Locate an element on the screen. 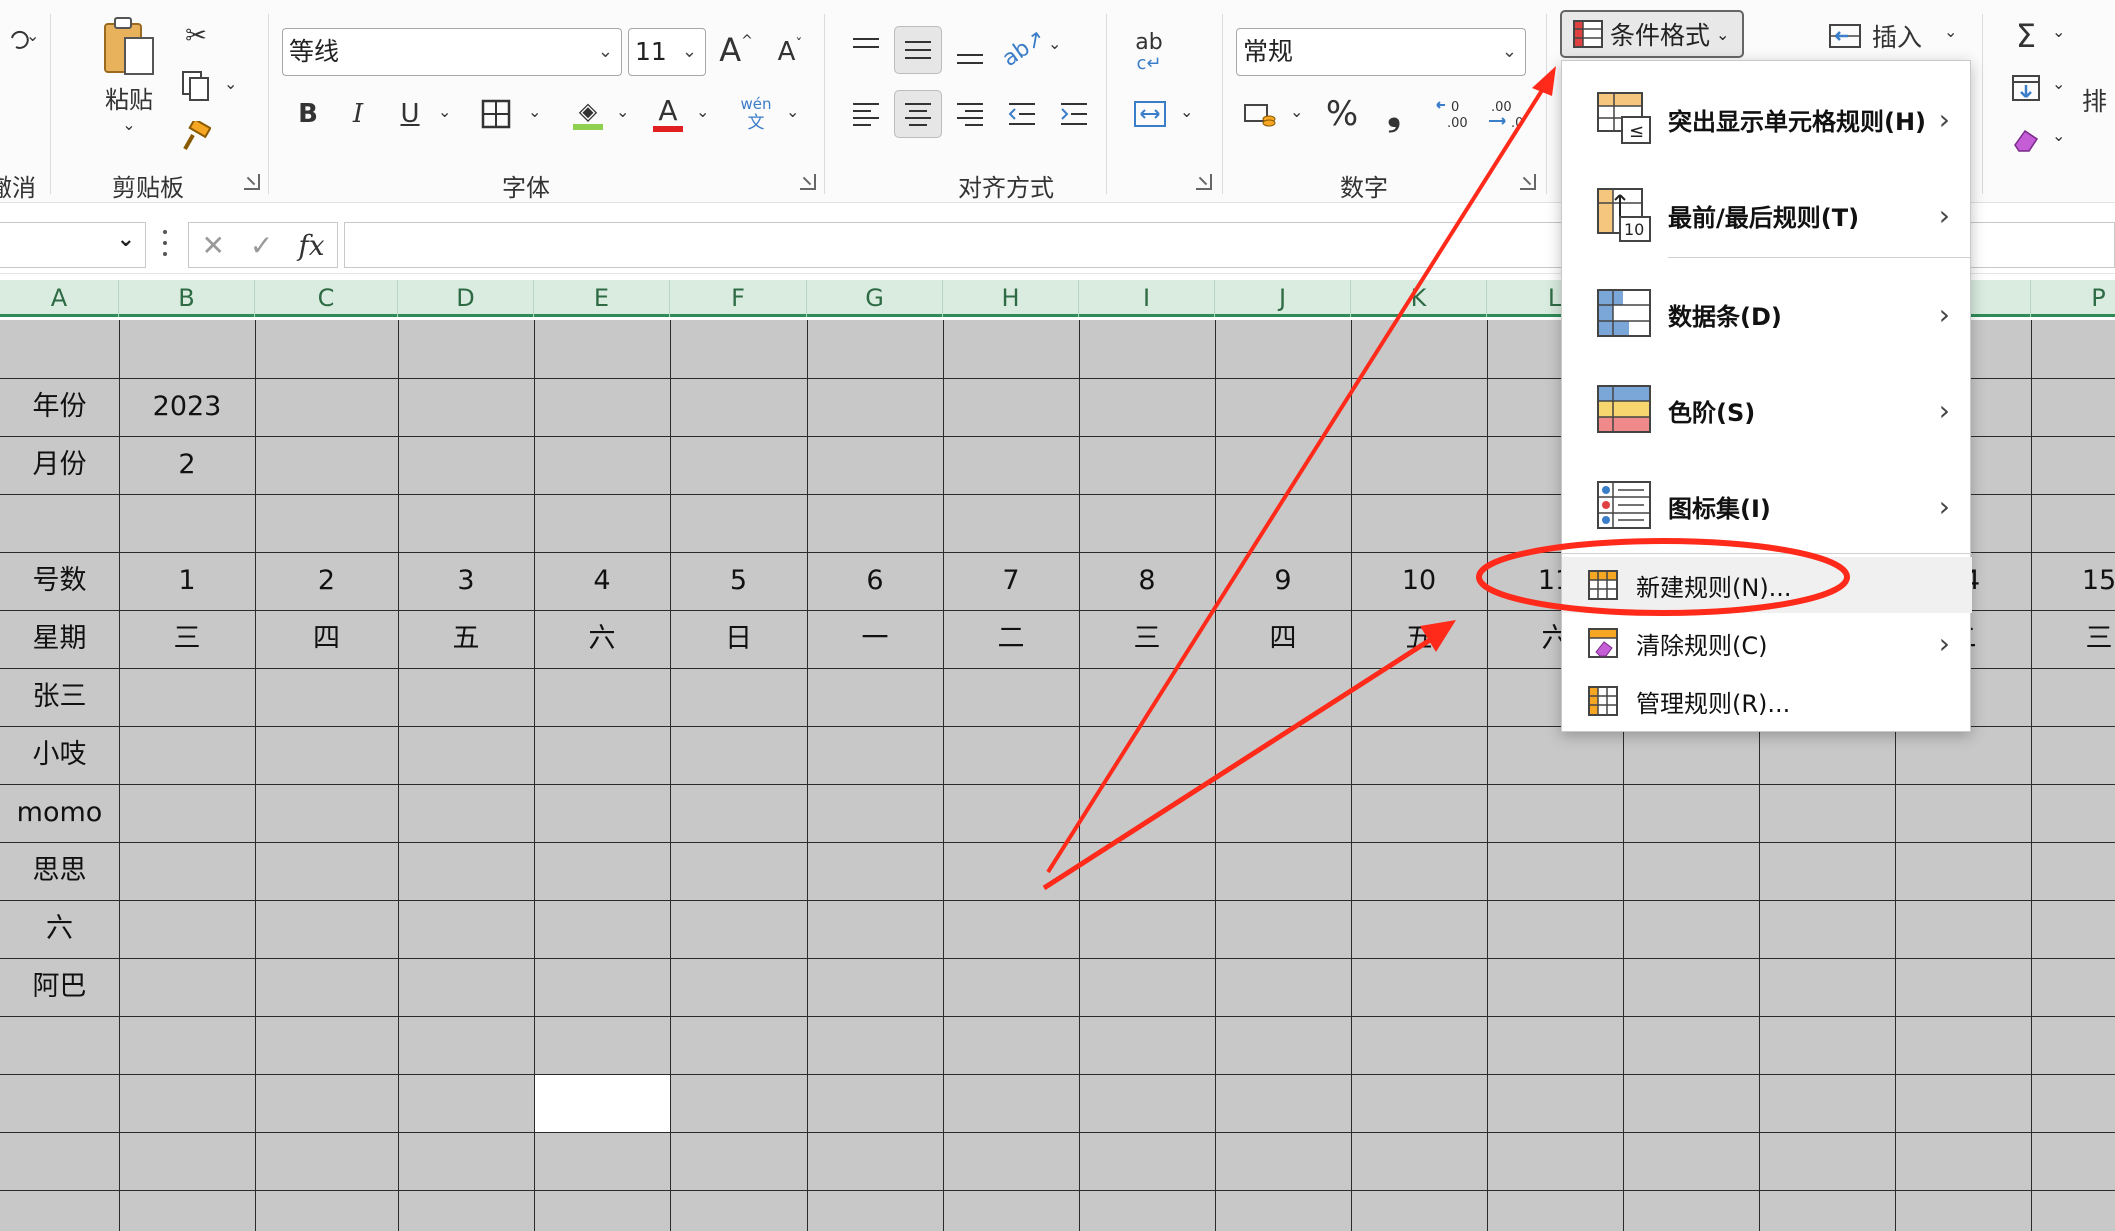 This screenshot has width=2115, height=1231. cell-year-label: 年份 is located at coordinates (59, 406).